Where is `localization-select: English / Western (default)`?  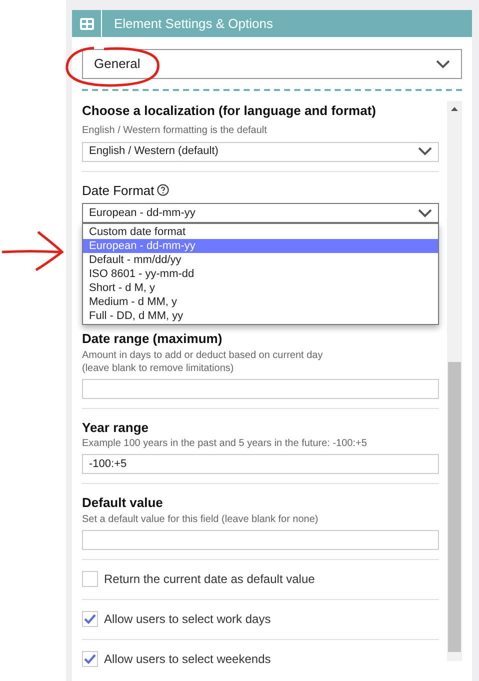
localization-select: English / Western (default) is located at coordinates (260, 152).